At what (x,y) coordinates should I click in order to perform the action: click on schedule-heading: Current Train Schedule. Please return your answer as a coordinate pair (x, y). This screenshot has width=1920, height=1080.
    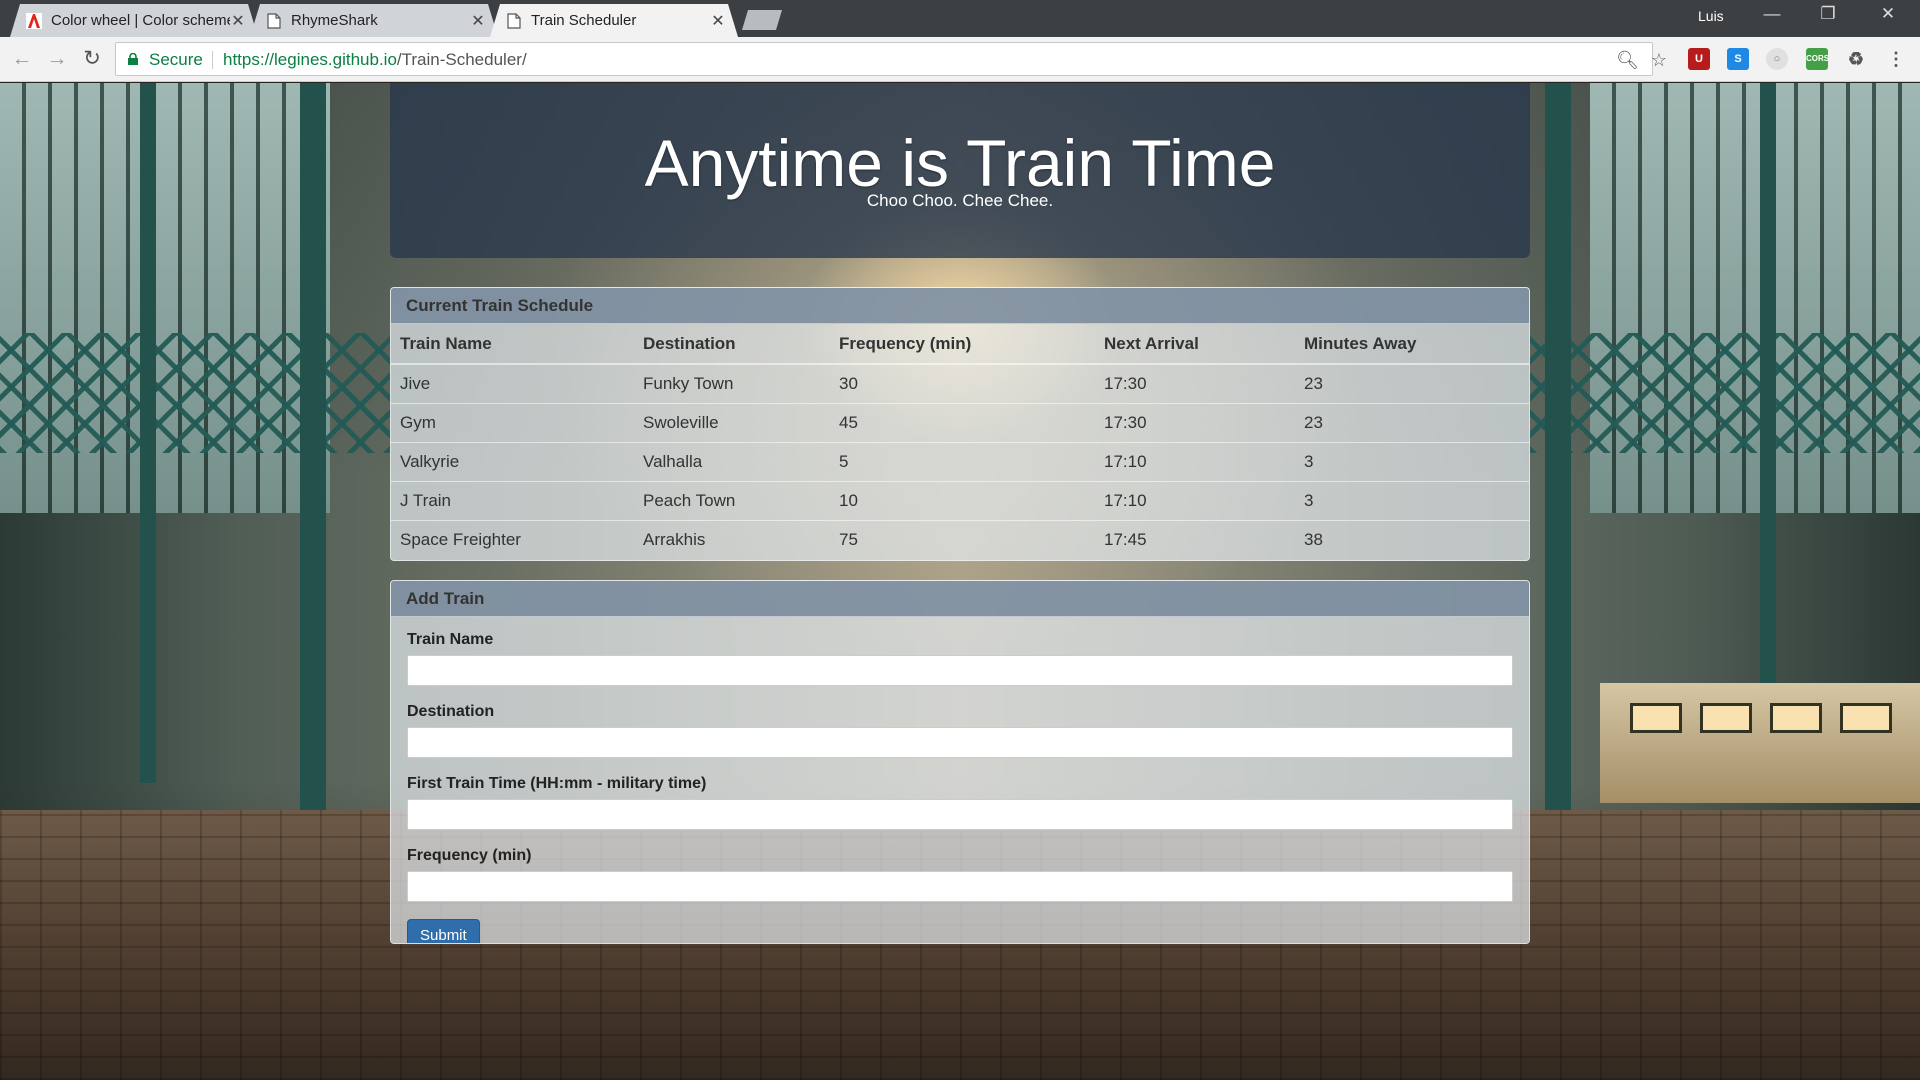
    Looking at the image, I should click on (960, 306).